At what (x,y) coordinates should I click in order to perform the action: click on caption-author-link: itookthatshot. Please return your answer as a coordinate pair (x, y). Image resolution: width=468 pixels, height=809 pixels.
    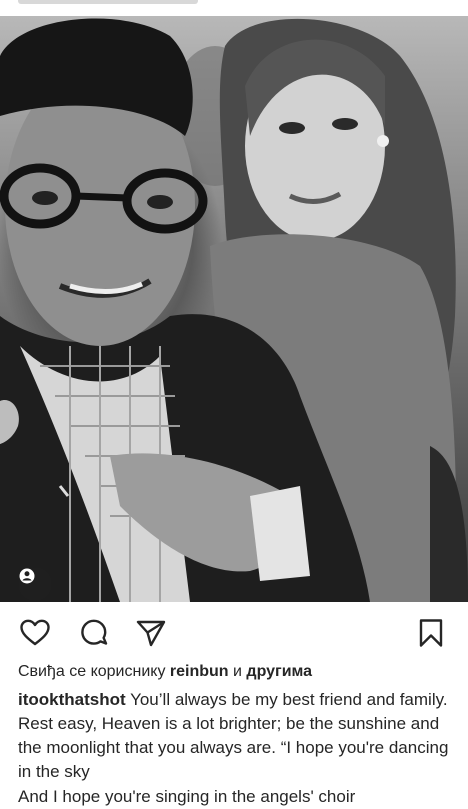
    Looking at the image, I should click on (72, 699).